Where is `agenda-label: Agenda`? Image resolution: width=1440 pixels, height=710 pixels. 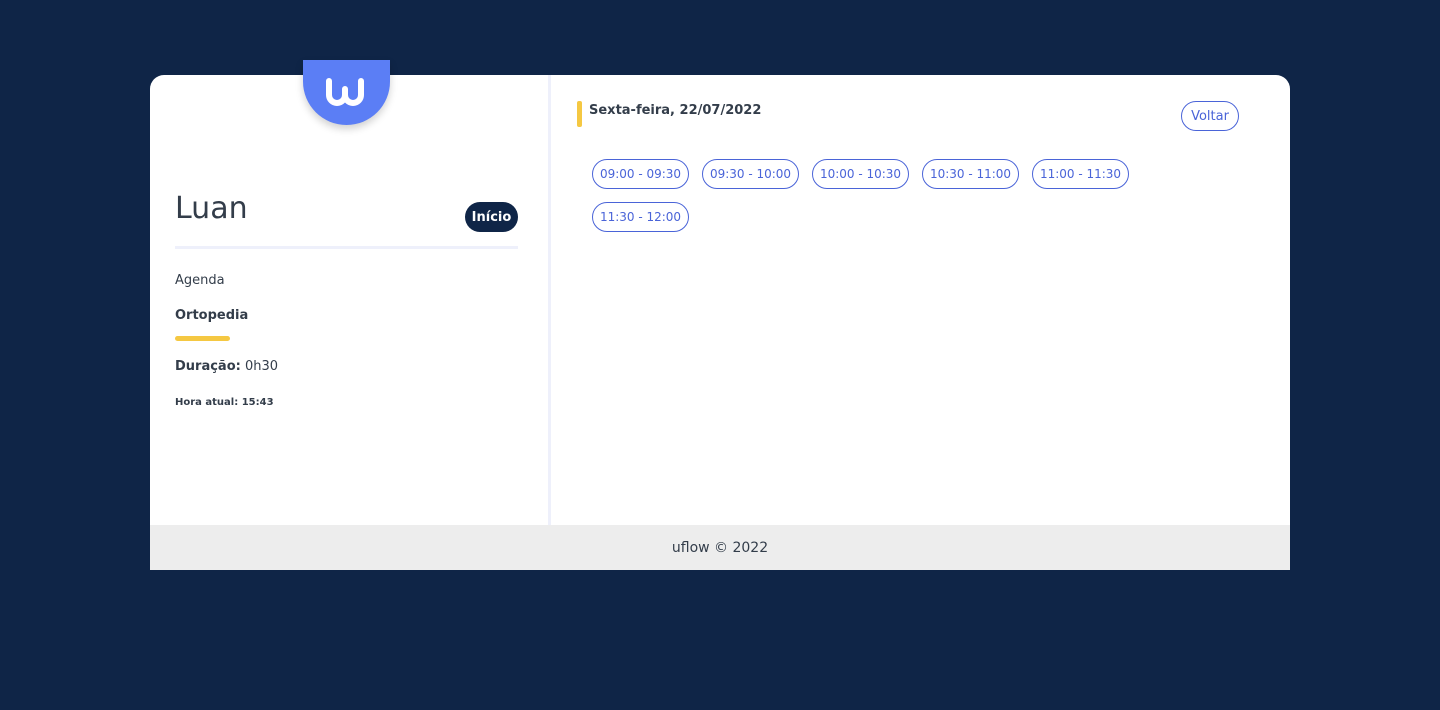
agenda-label: Agenda is located at coordinates (200, 280).